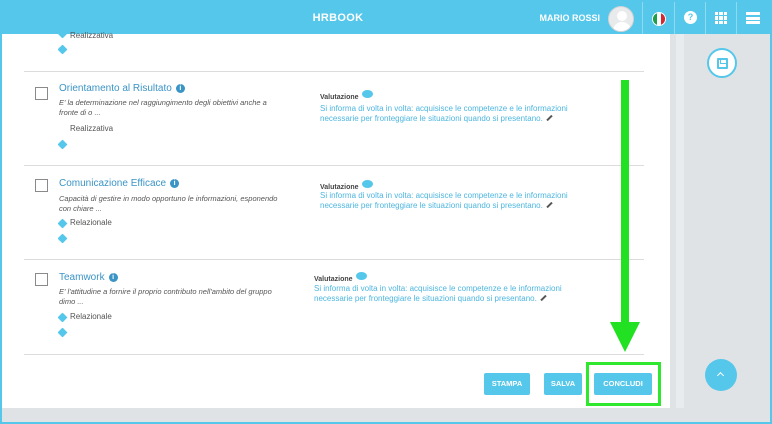 The height and width of the screenshot is (424, 772). I want to click on item-title: Teamwork i, so click(88, 277).